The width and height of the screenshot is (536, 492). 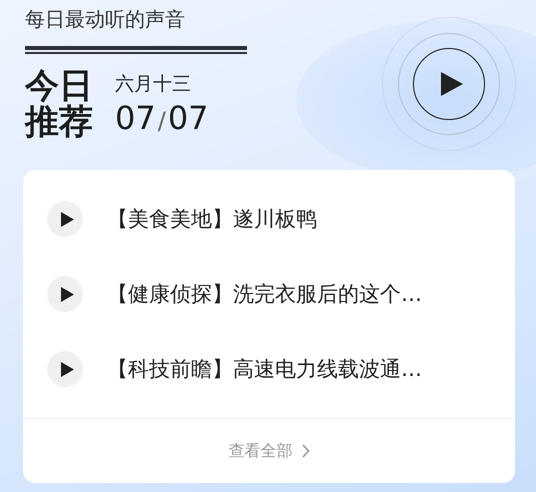 I want to click on date-month: 07, so click(x=135, y=118).